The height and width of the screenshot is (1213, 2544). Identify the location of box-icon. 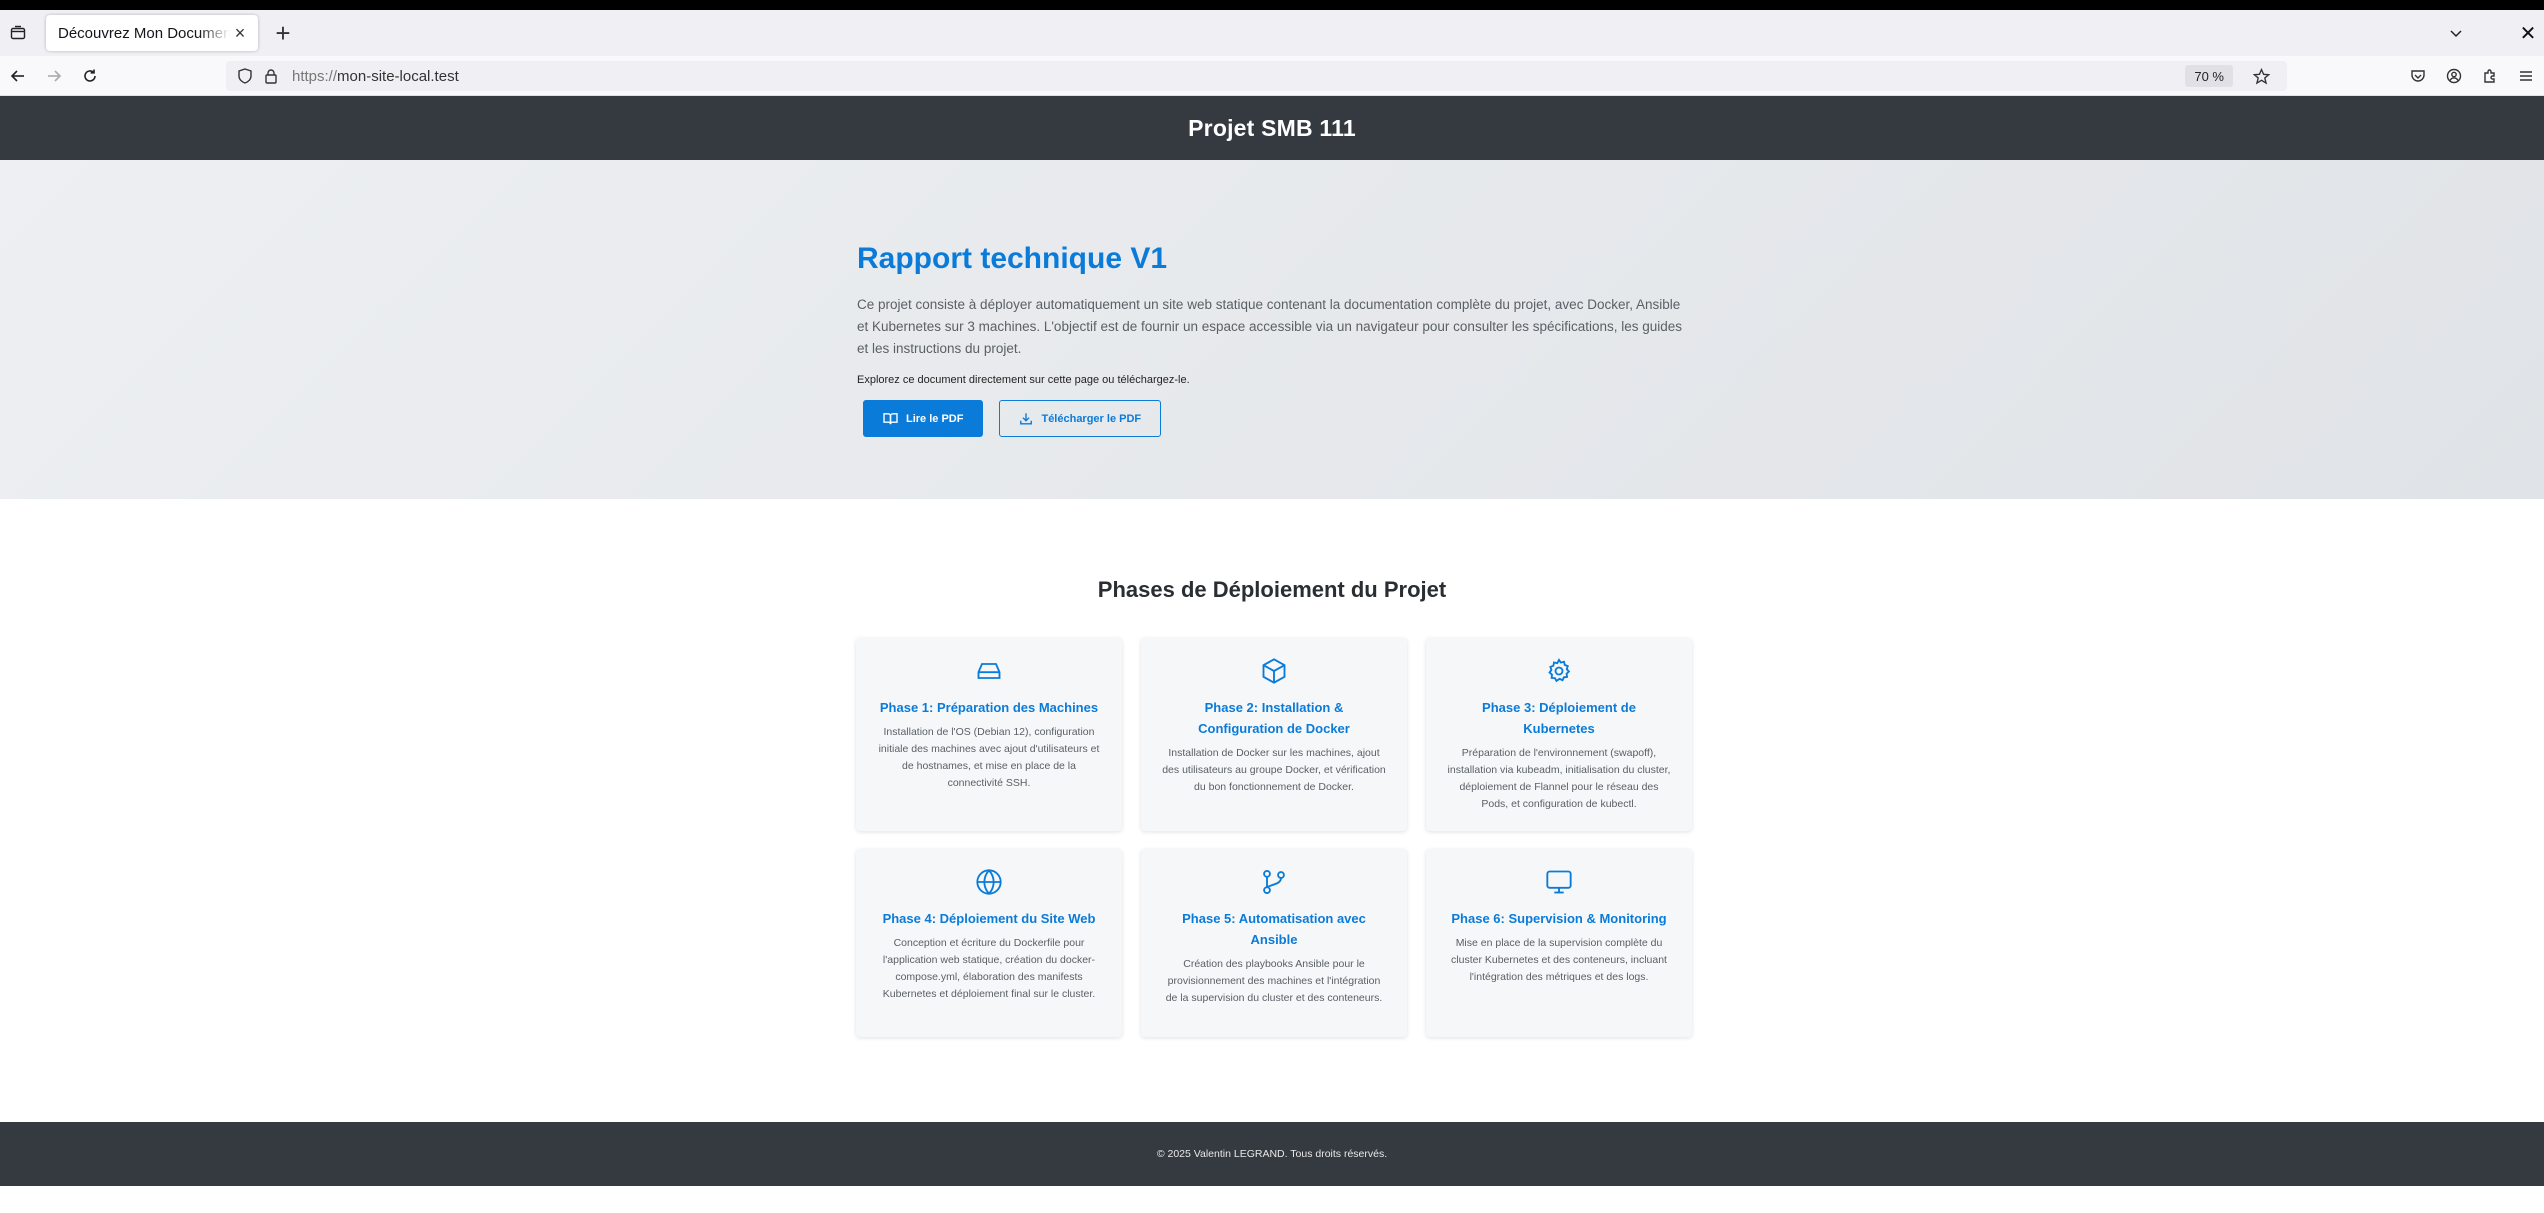
(1274, 671).